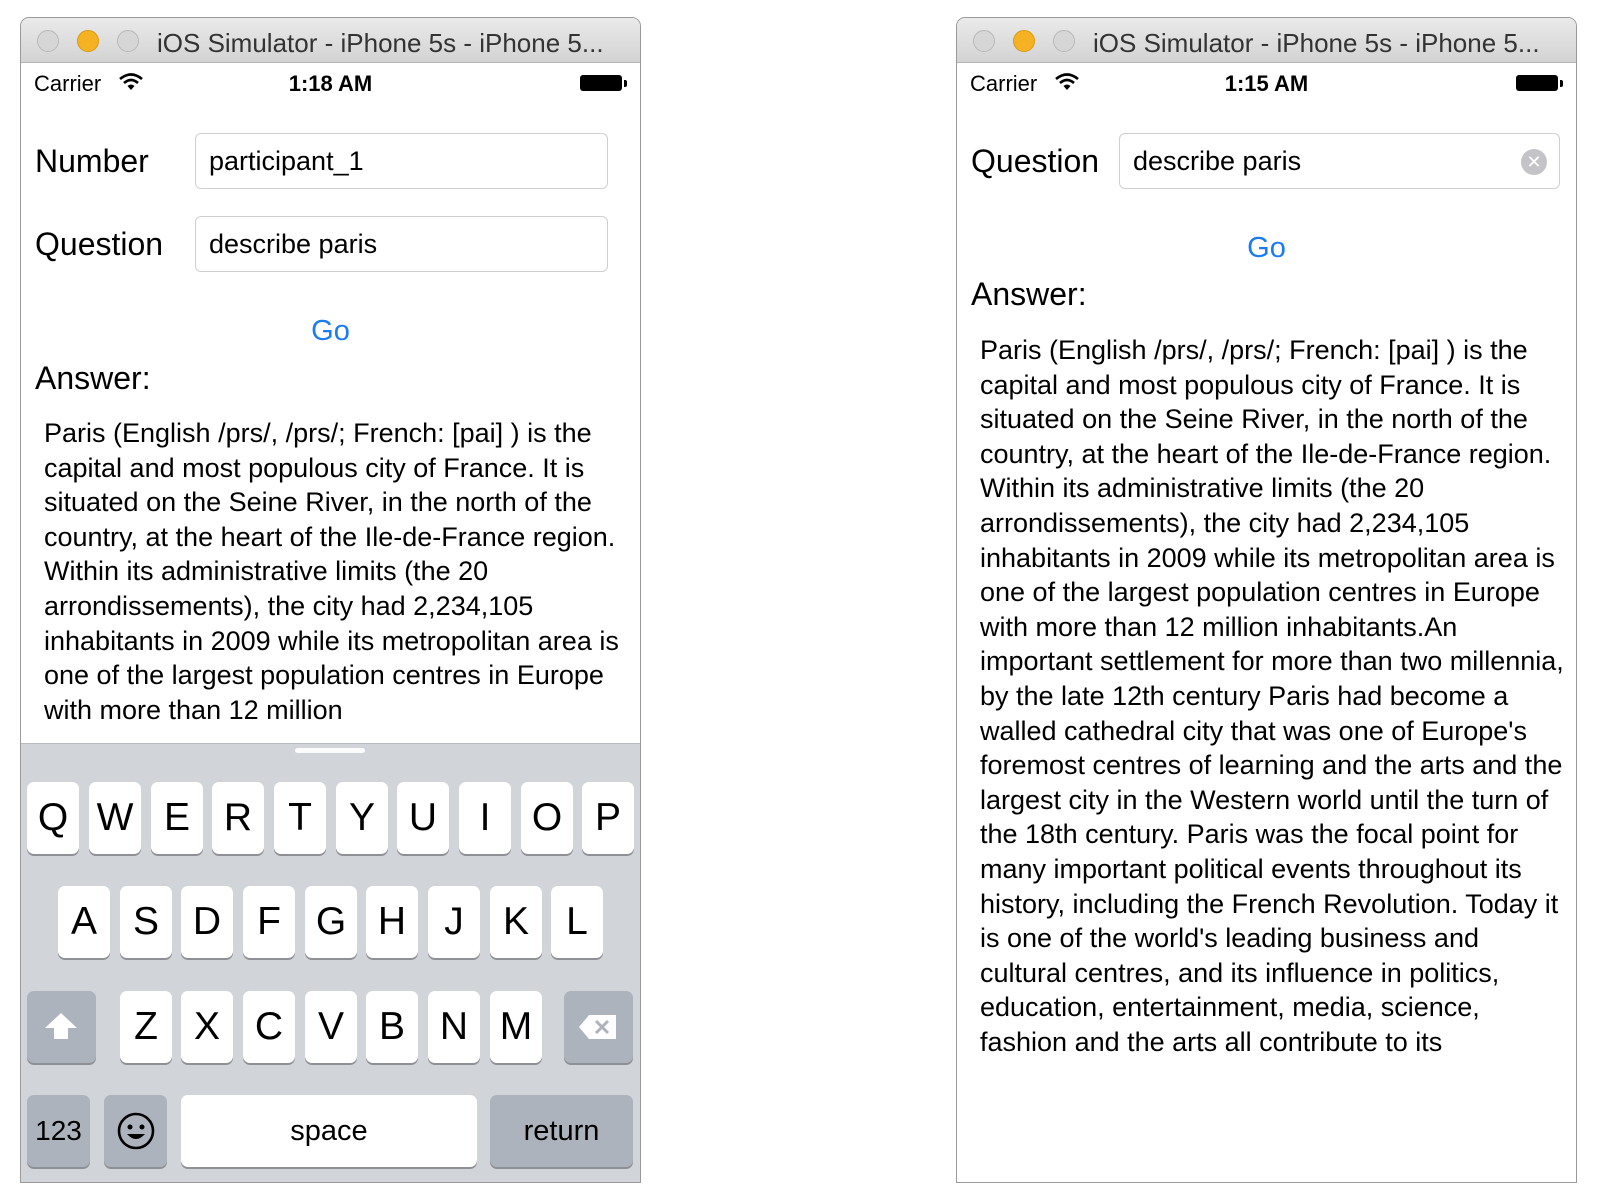 This screenshot has height=1200, width=1600. I want to click on key-d: D, so click(207, 922).